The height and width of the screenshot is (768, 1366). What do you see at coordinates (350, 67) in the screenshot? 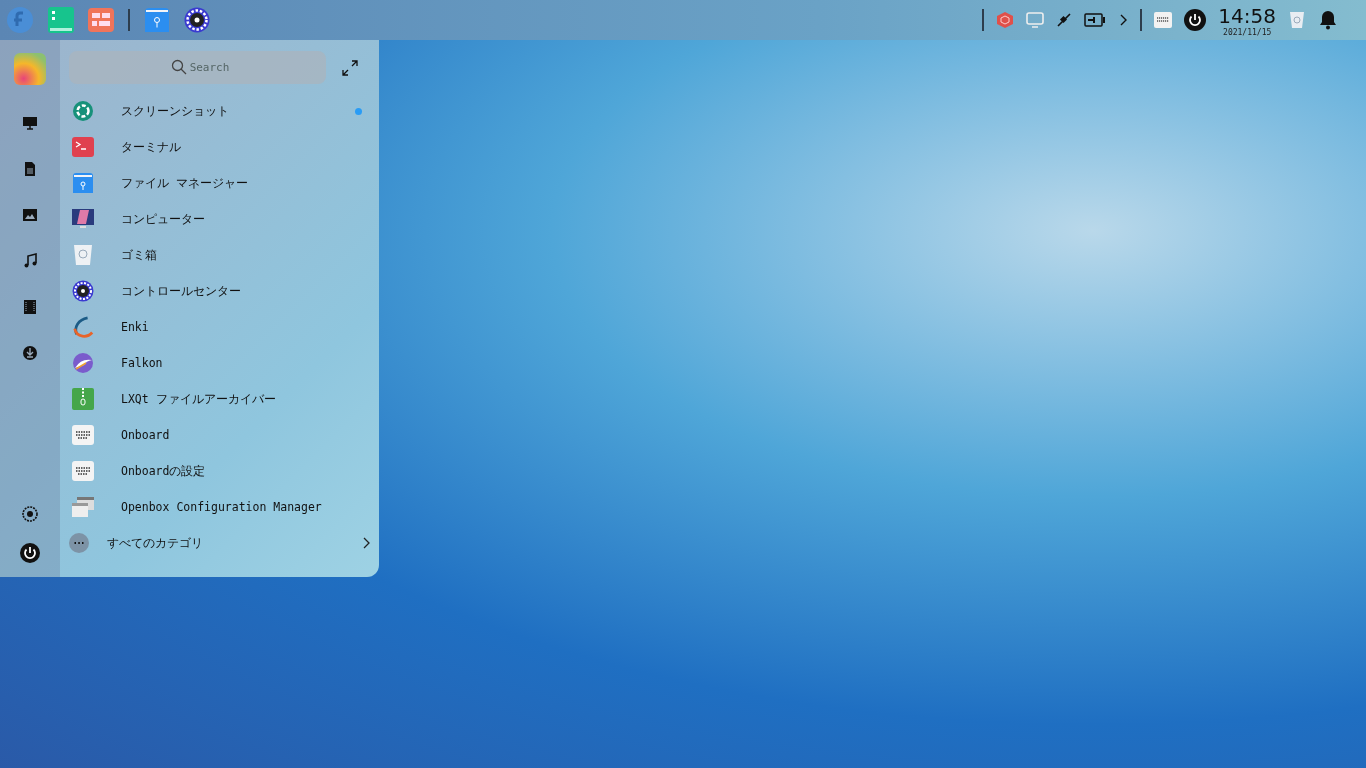
I see `expand-icon` at bounding box center [350, 67].